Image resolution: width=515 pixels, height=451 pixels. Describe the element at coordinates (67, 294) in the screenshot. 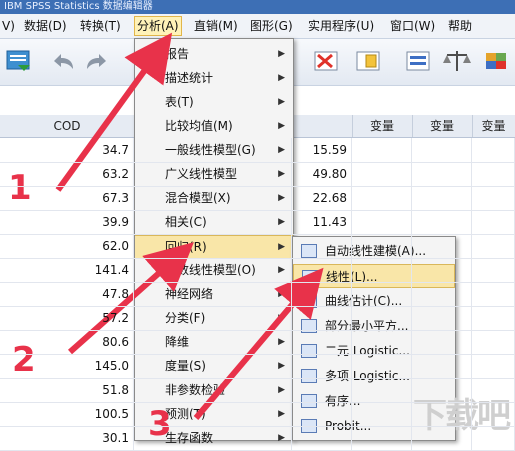

I see `cell-cod: 47.8` at that location.